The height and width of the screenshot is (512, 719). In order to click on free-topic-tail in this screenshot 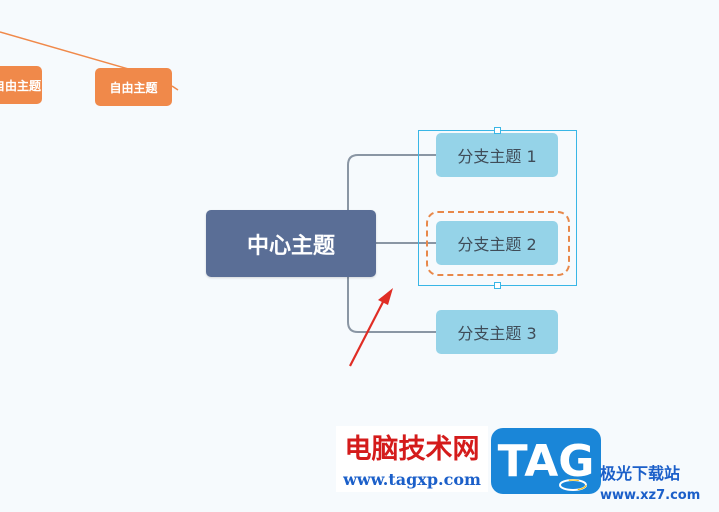, I will do `click(175, 88)`.